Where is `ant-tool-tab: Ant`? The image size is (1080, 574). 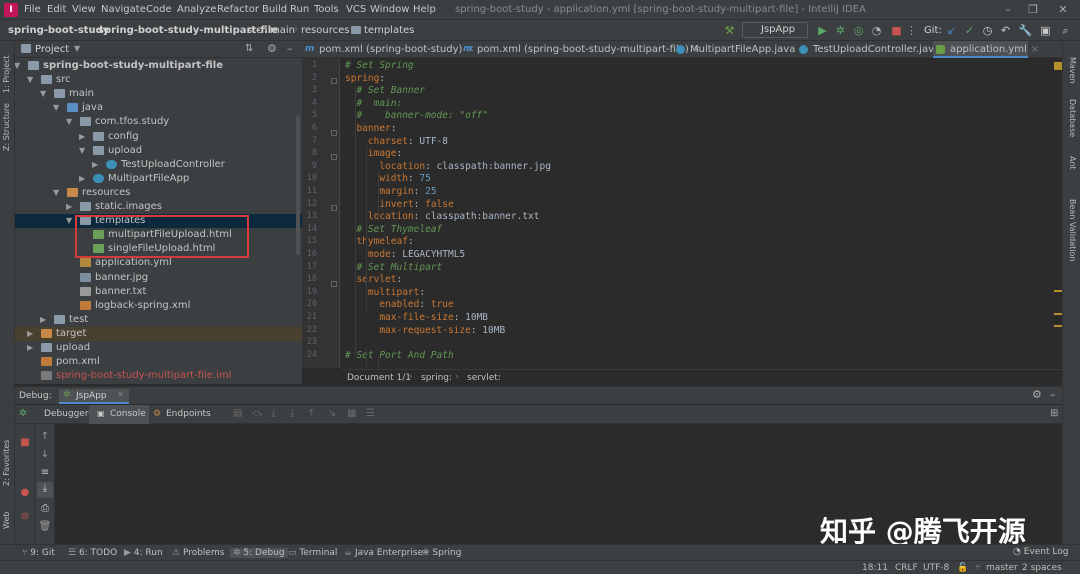
ant-tool-tab: Ant is located at coordinates (1072, 163).